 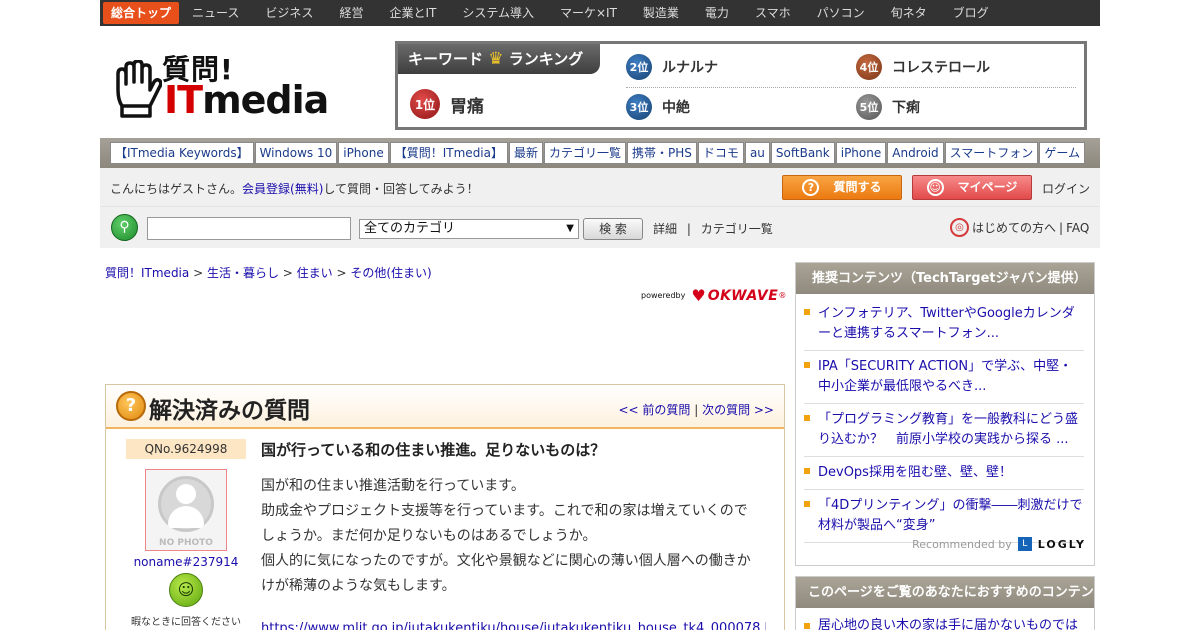 I want to click on logly-logo-text: LOGLY, so click(x=1061, y=544).